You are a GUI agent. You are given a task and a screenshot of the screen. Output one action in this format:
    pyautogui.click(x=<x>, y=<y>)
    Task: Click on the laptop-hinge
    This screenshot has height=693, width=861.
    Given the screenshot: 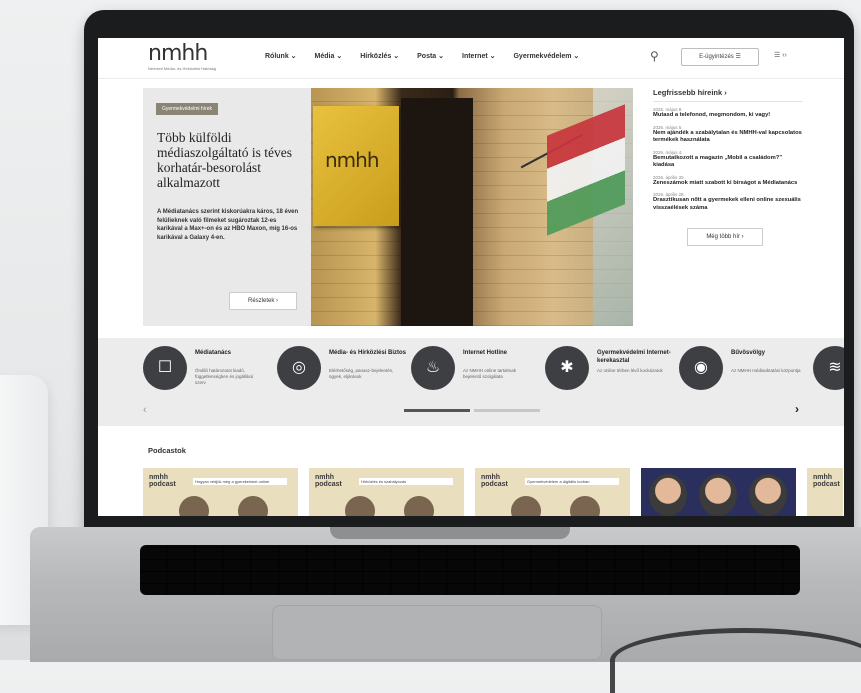 What is the action you would take?
    pyautogui.click(x=450, y=533)
    